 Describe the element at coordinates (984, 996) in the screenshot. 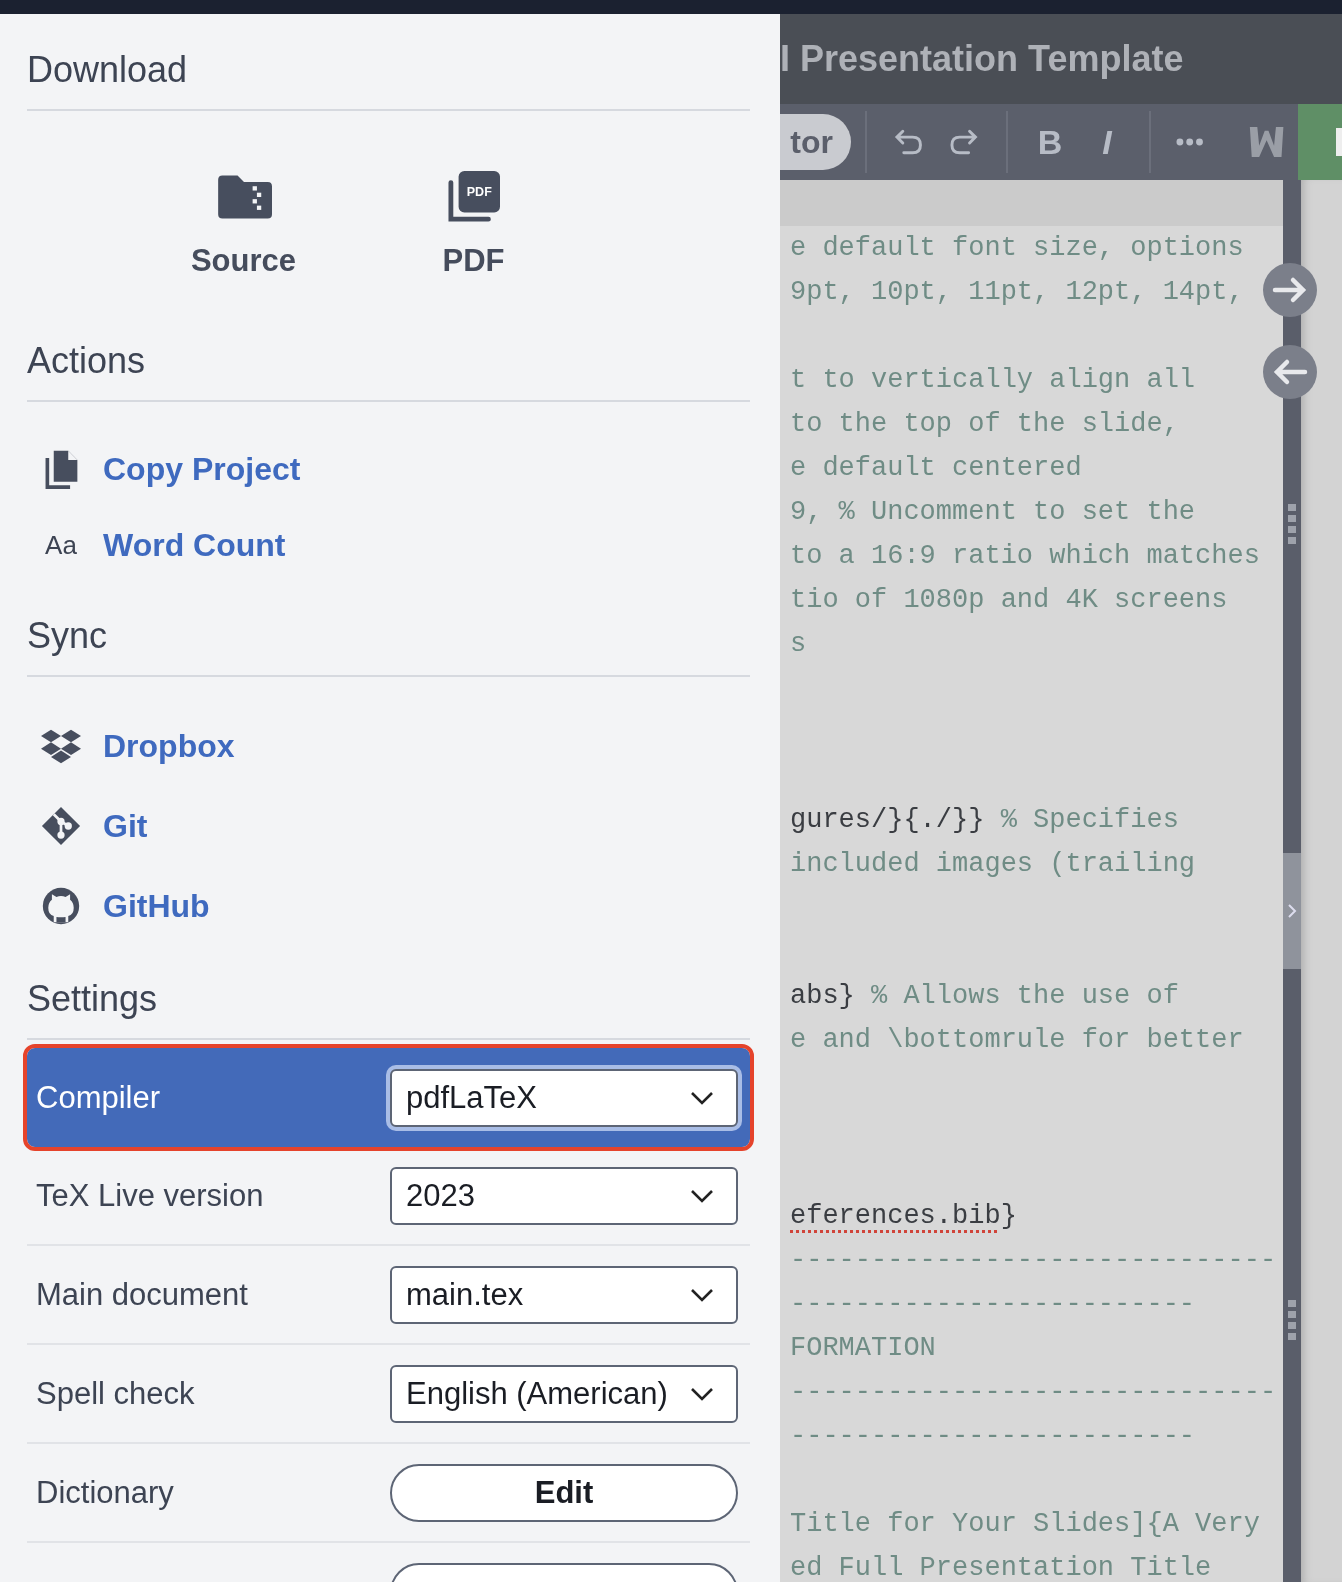

I see `code-line: abs} % Allows the use of` at that location.